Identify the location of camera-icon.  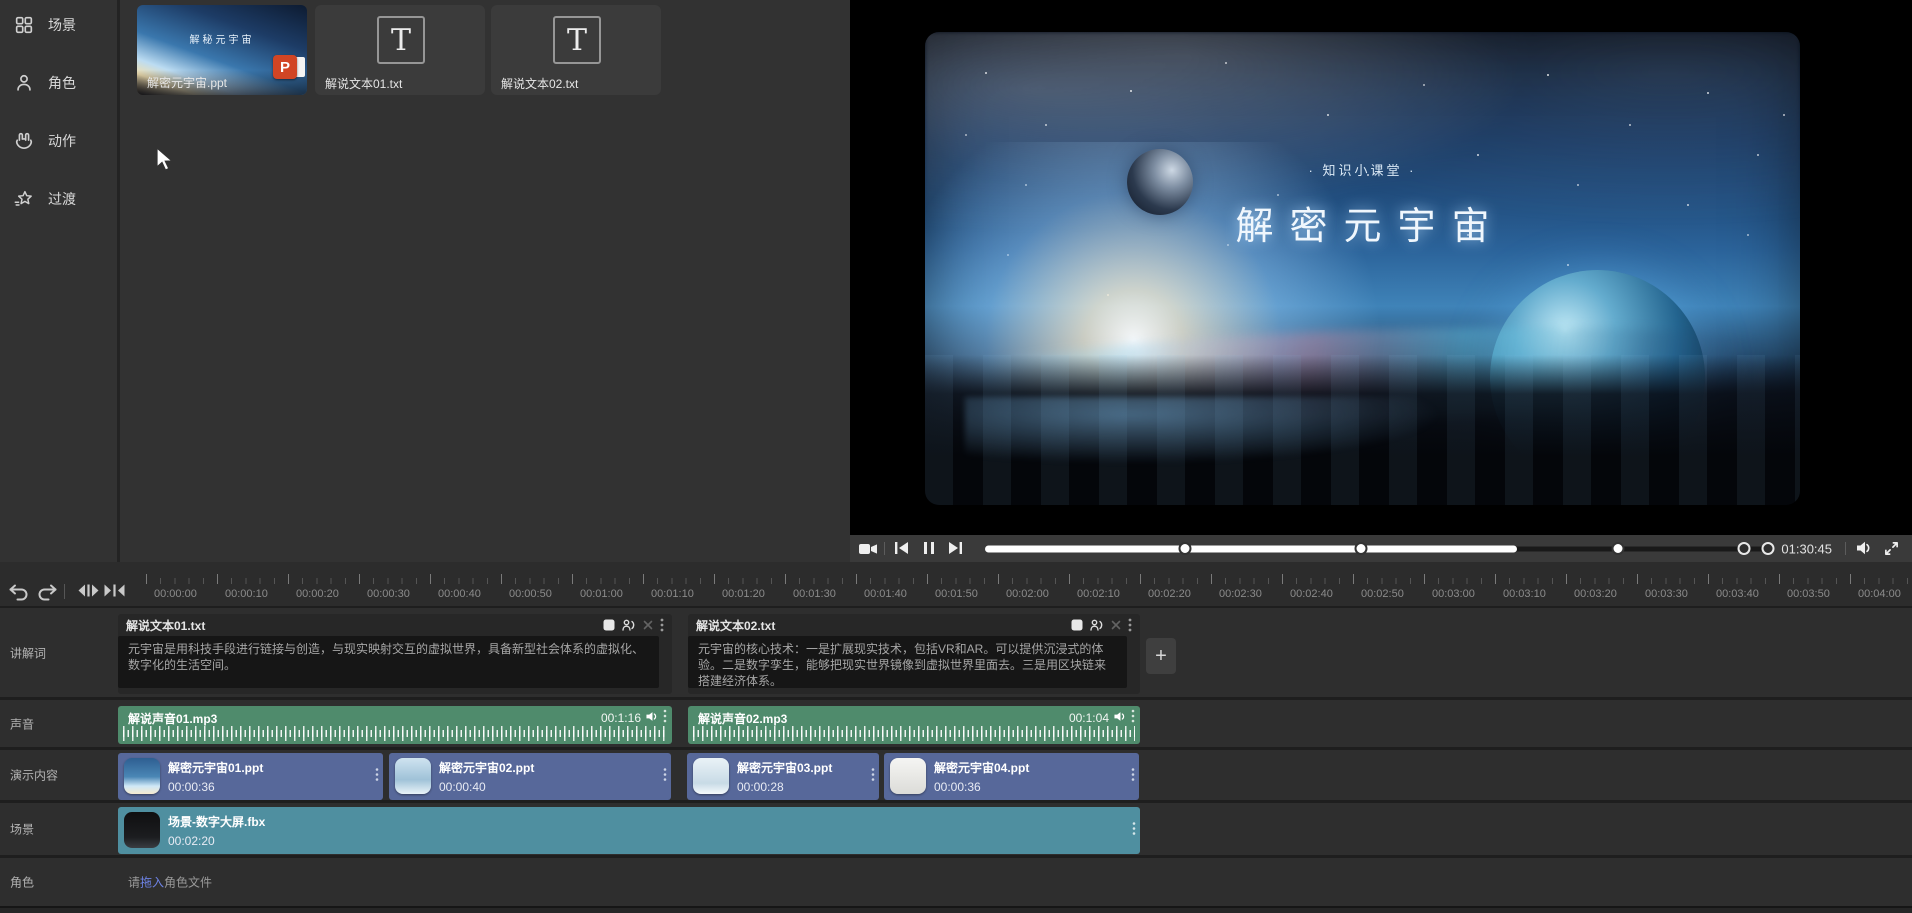
(868, 549).